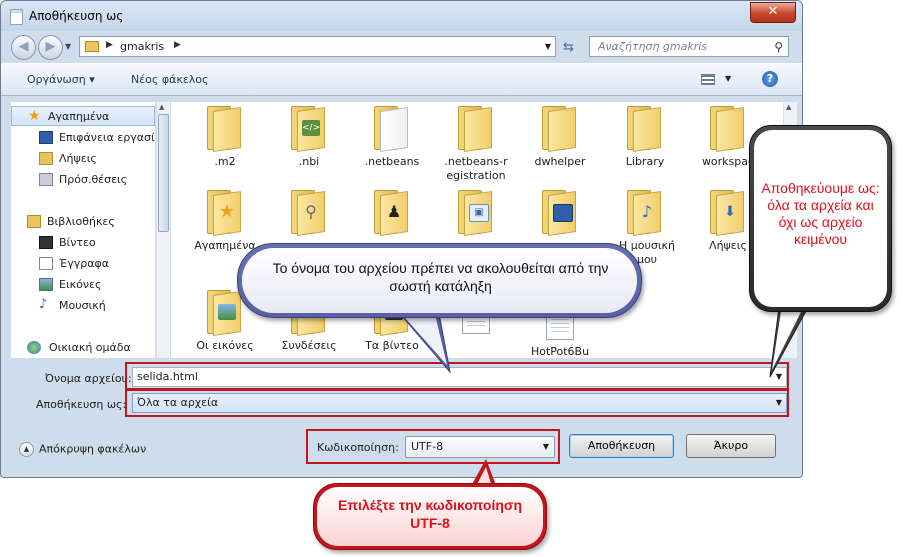  I want to click on encoding-callout: Επιλέξτε την κωδικοποίηση UTF-8, so click(430, 516).